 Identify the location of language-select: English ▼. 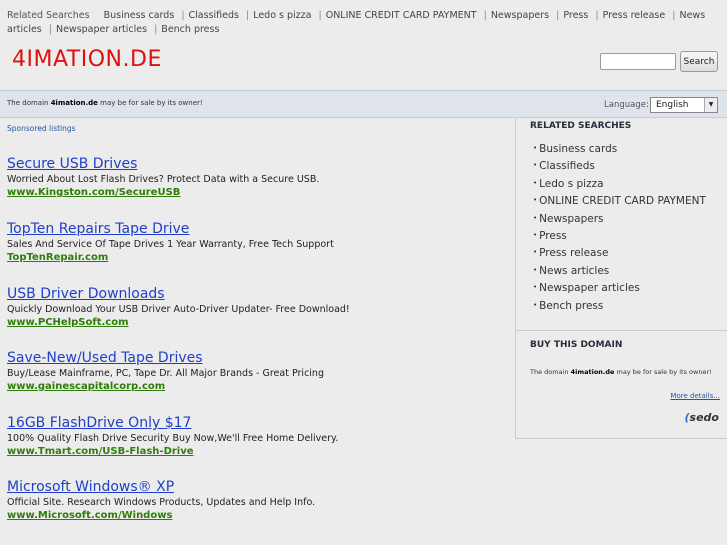
(684, 105).